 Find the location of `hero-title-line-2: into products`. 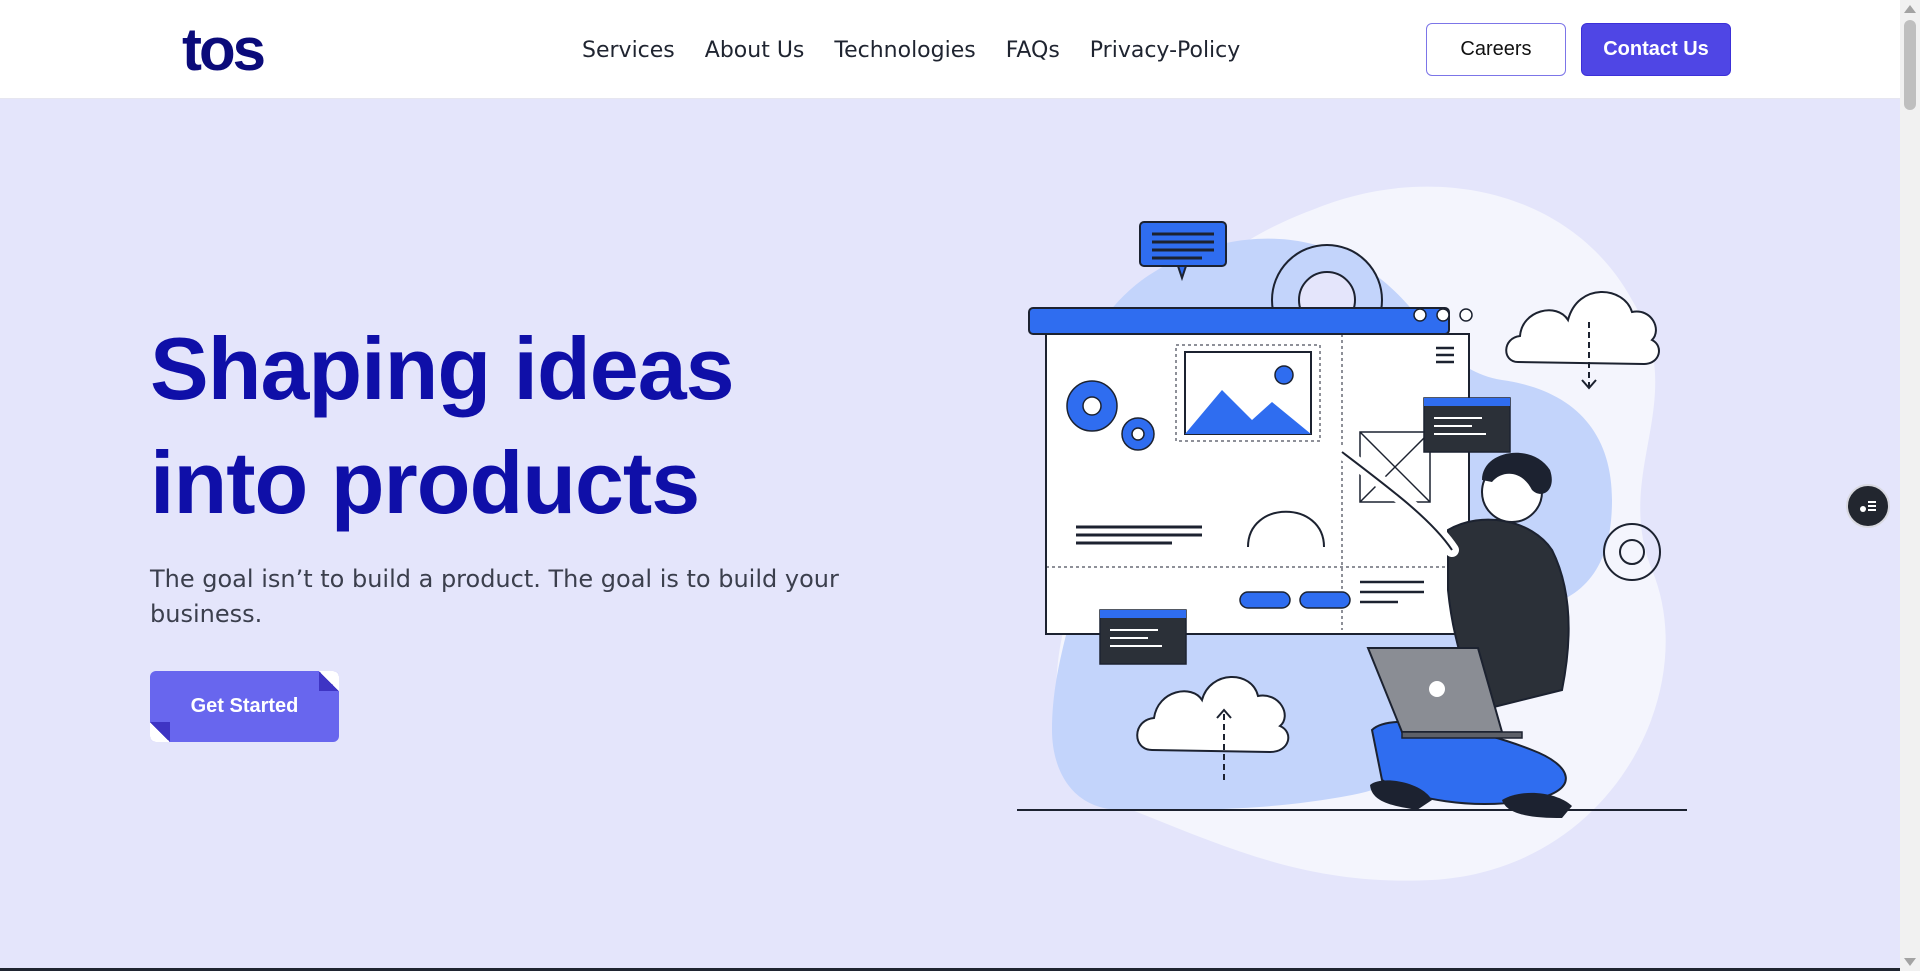

hero-title-line-2: into products is located at coordinates (425, 482).